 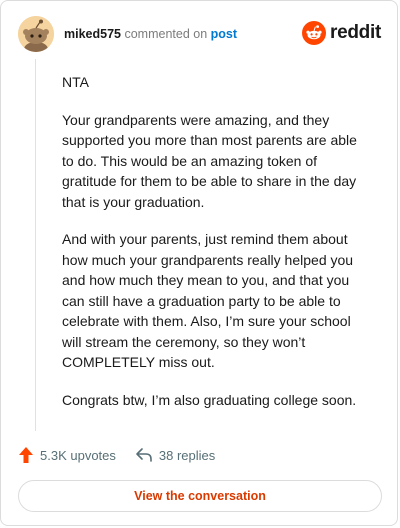 What do you see at coordinates (355, 32) in the screenshot?
I see `reddit-logo-text: reddit` at bounding box center [355, 32].